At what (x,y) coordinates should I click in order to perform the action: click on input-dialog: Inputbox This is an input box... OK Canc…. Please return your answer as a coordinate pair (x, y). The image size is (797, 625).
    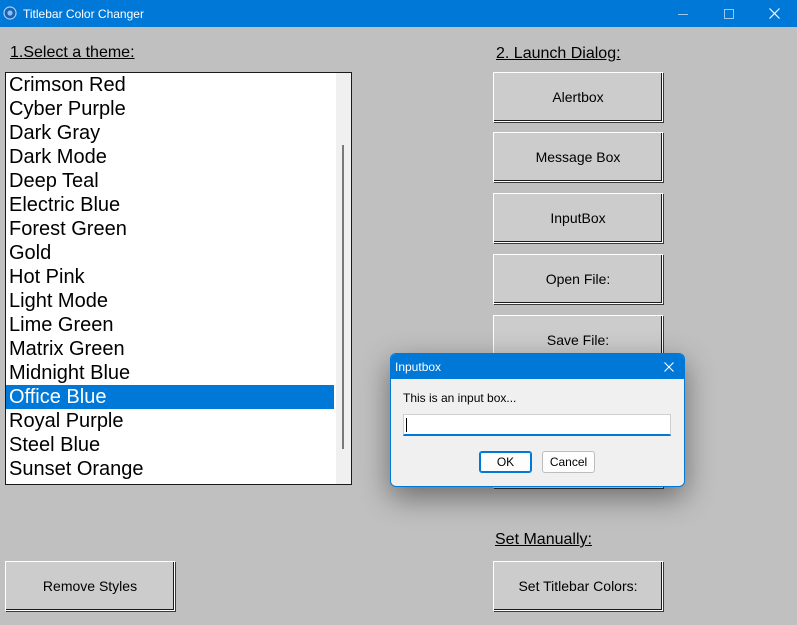
    Looking at the image, I should click on (537, 420).